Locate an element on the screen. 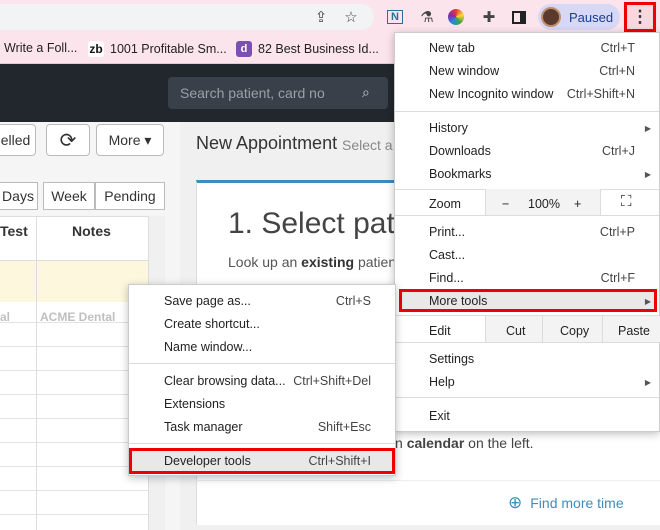  cancelled-button: elled is located at coordinates (18, 140).